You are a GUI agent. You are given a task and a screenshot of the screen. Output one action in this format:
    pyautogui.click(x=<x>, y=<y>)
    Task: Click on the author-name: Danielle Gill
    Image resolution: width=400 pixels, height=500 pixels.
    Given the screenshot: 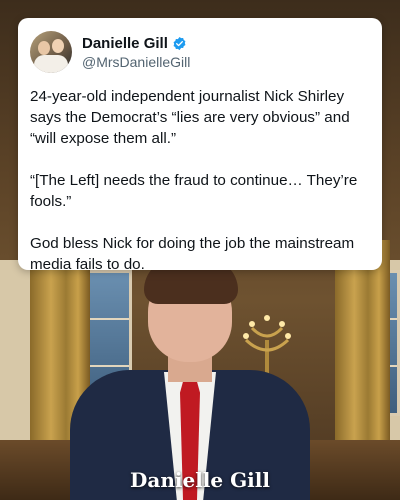 What is the action you would take?
    pyautogui.click(x=125, y=43)
    